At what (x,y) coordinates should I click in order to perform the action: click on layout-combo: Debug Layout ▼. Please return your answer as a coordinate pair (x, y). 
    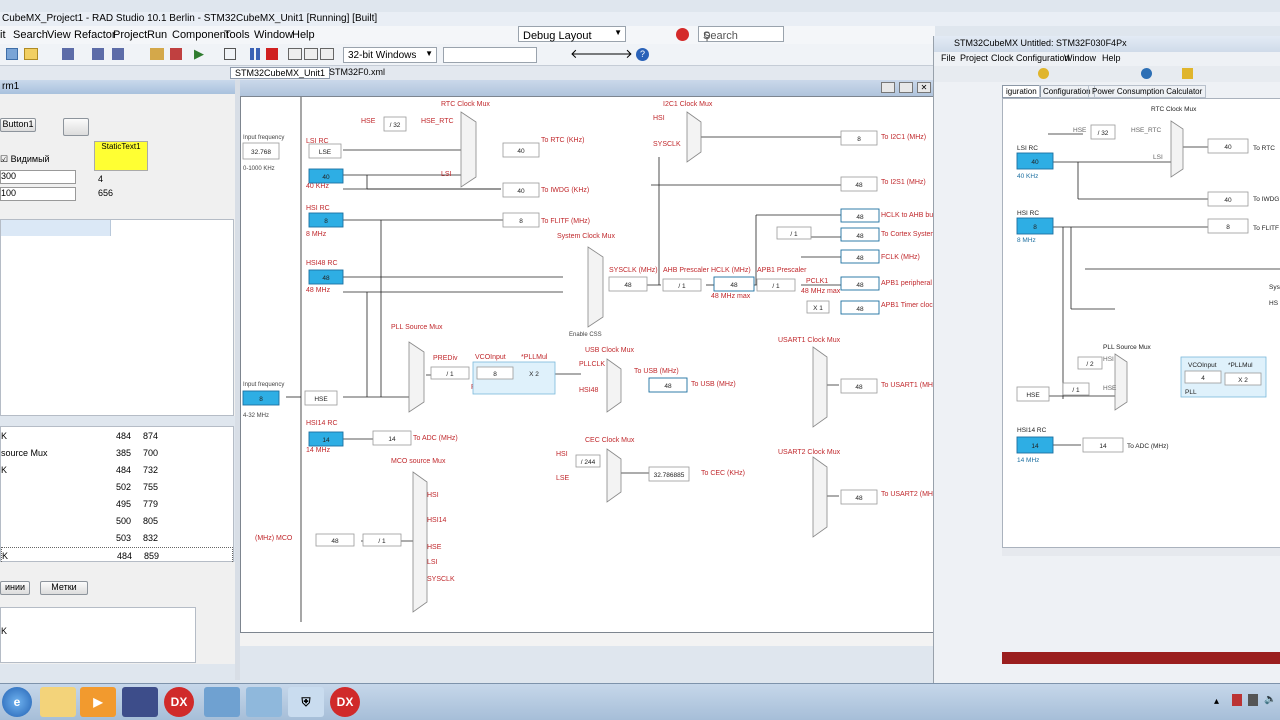
    Looking at the image, I should click on (572, 34).